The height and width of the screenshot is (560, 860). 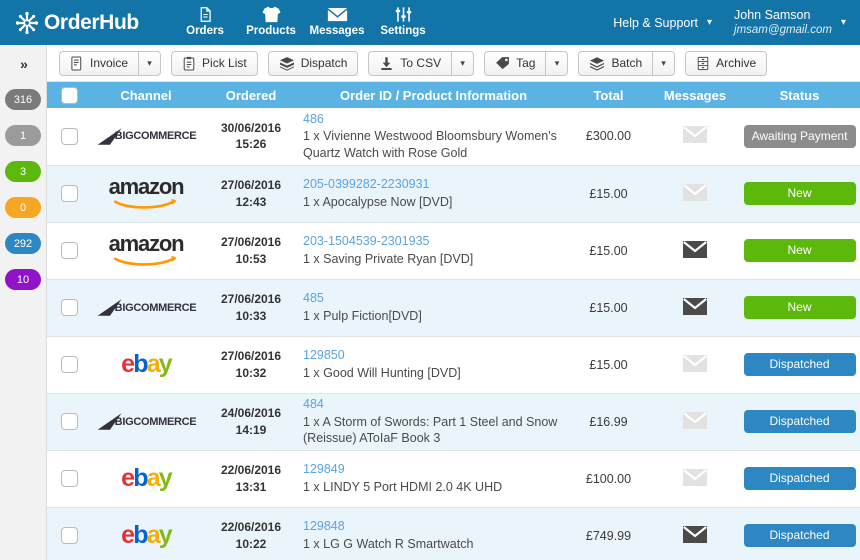 I want to click on nav-item-messages: Messages, so click(x=337, y=18).